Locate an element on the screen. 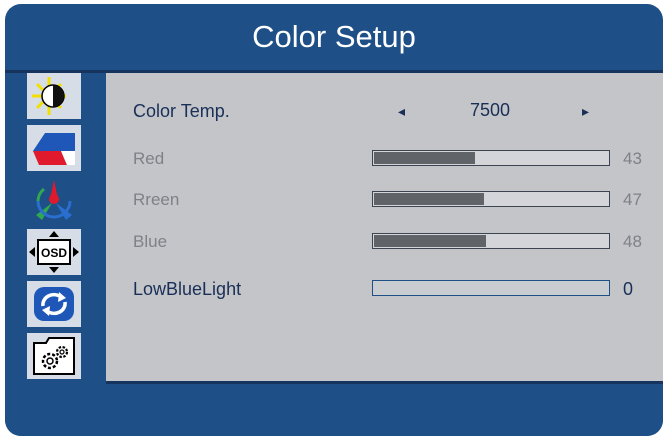  color-setup-icon is located at coordinates (54, 200).